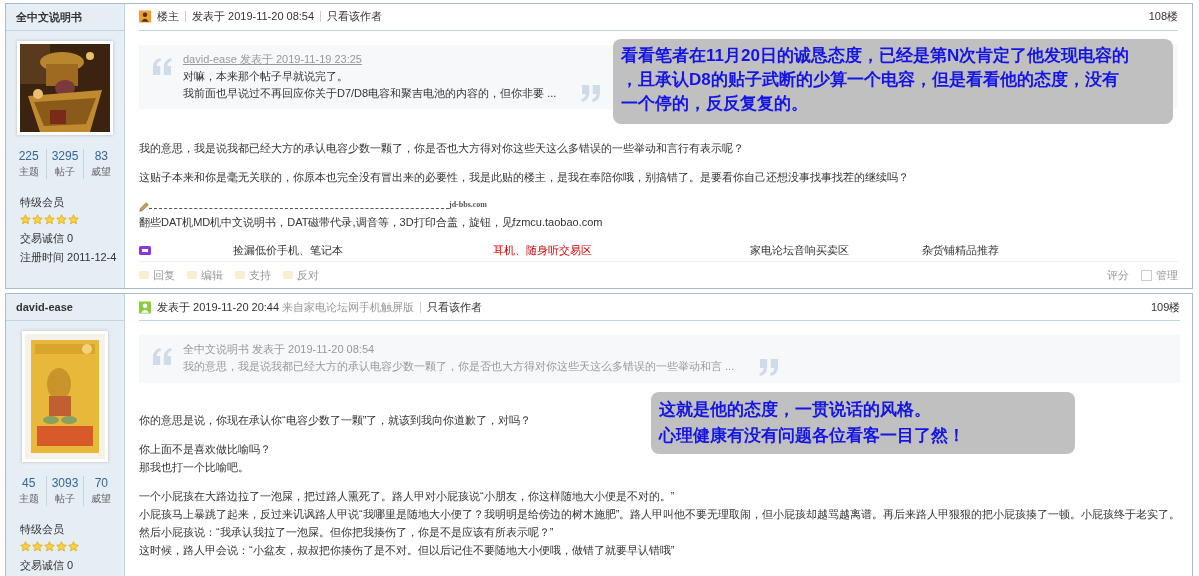 This screenshot has height=576, width=1199. Describe the element at coordinates (524, 177) in the screenshot. I see `post-text: 这贴子本来和你是毫无关联的，你原本也完全没有冒出来的必要性，我是此贴的楼主，是我在奉陪你哦，别搞错了。是要看你自己还想没事找事找茬的继续吗？` at that location.